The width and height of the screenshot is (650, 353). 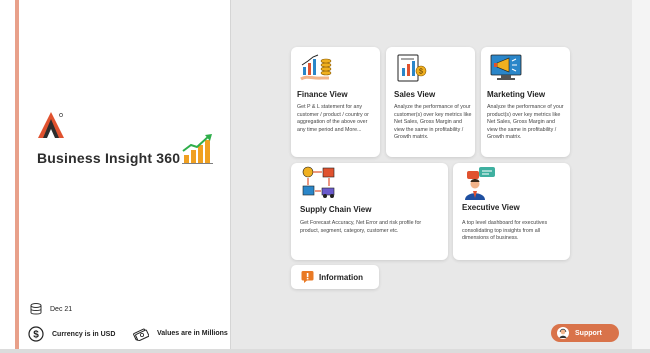 What do you see at coordinates (516, 94) in the screenshot?
I see `marketing-view-title: Marketing View` at bounding box center [516, 94].